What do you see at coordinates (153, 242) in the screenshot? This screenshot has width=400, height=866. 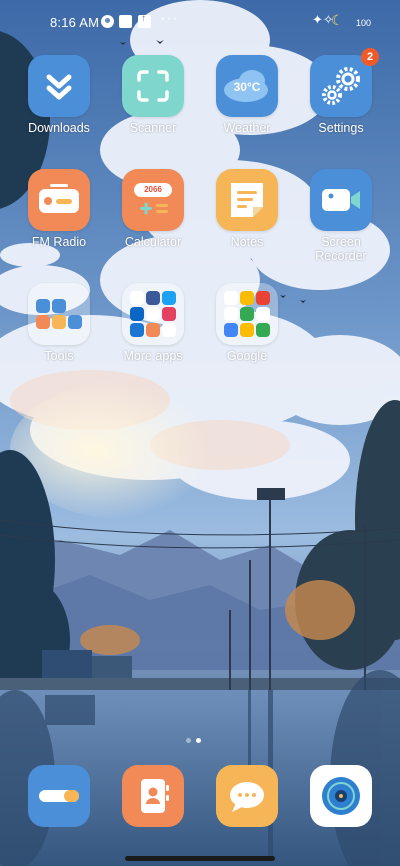 I see `app-label: Calculator` at bounding box center [153, 242].